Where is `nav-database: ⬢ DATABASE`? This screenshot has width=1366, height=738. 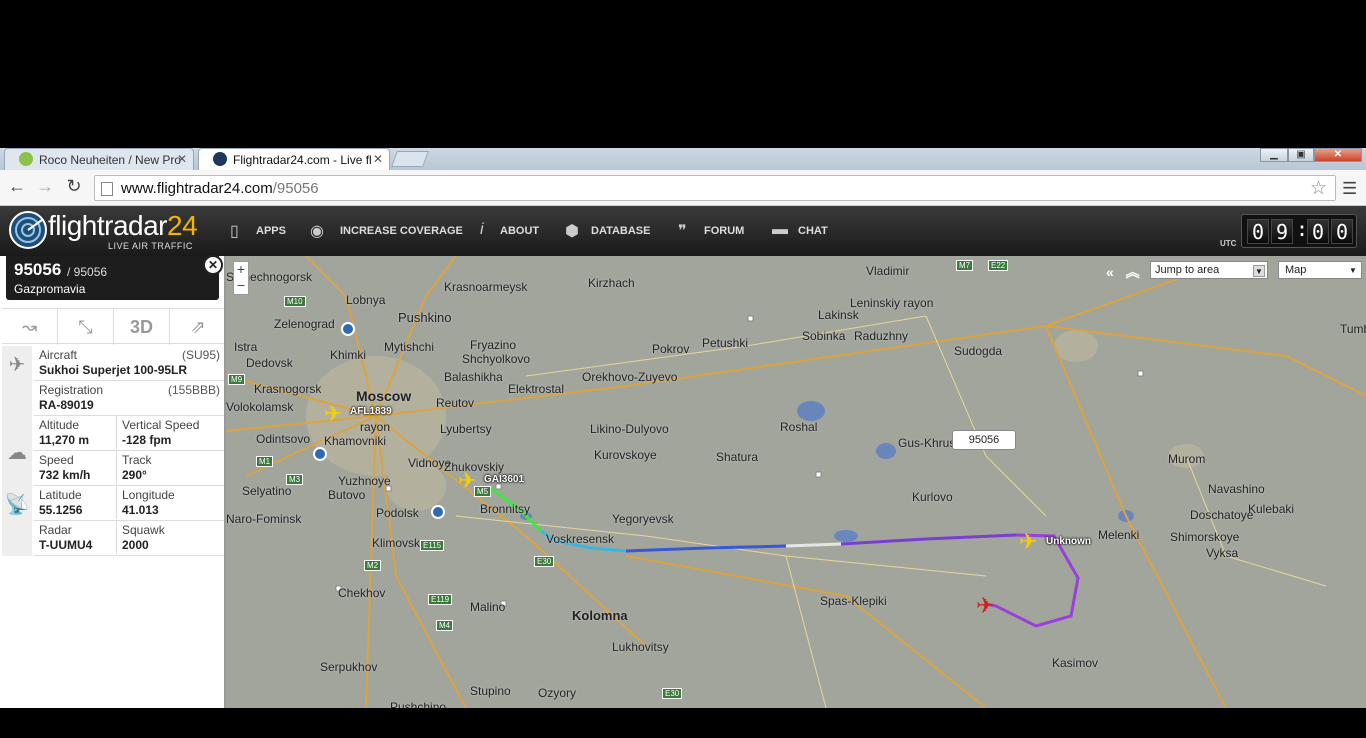
nav-database: ⬢ DATABASE is located at coordinates (608, 231).